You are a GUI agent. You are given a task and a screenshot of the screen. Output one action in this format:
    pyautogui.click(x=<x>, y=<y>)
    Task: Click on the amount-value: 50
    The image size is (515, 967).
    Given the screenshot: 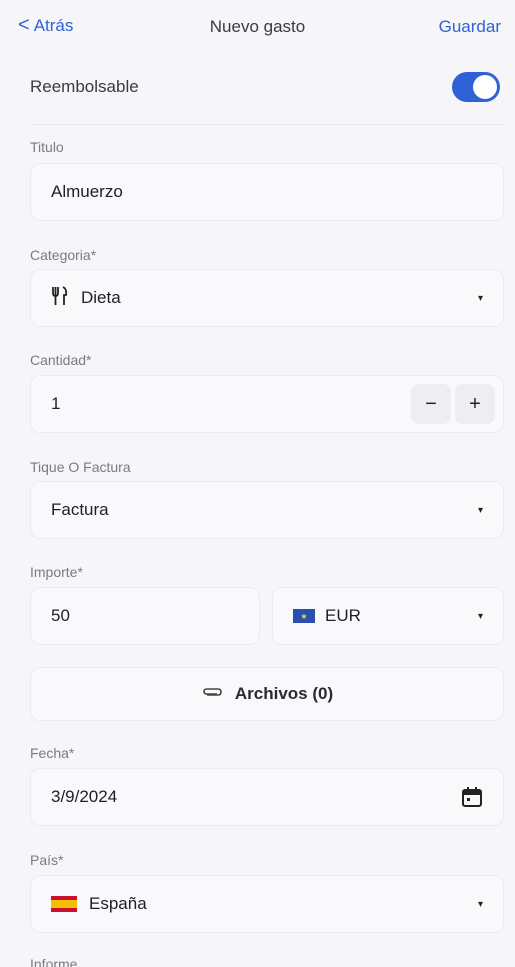 What is the action you would take?
    pyautogui.click(x=60, y=615)
    